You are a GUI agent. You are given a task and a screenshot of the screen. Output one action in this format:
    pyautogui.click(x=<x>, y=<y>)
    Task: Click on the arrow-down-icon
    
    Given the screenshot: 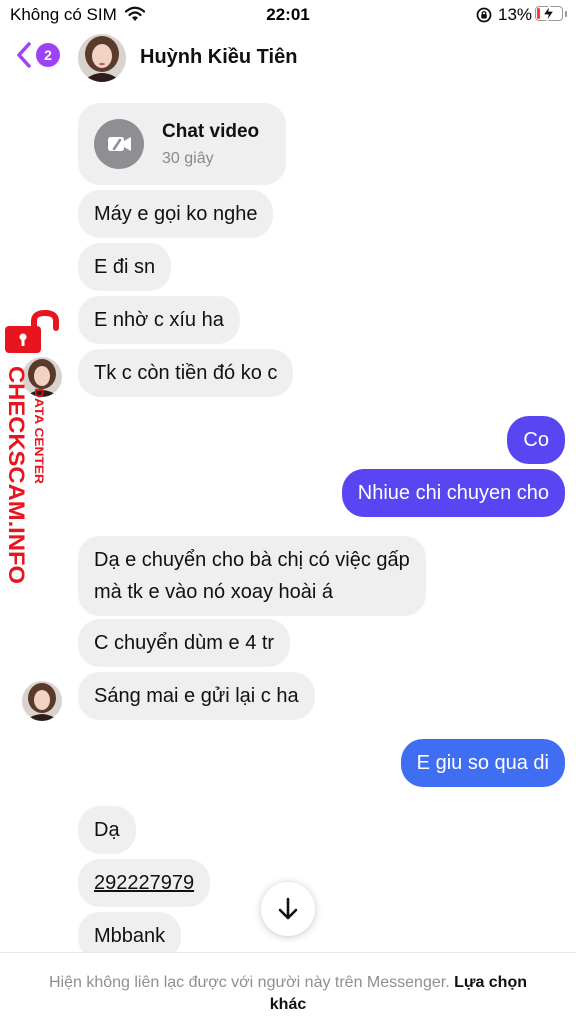 What is the action you would take?
    pyautogui.click(x=288, y=908)
    